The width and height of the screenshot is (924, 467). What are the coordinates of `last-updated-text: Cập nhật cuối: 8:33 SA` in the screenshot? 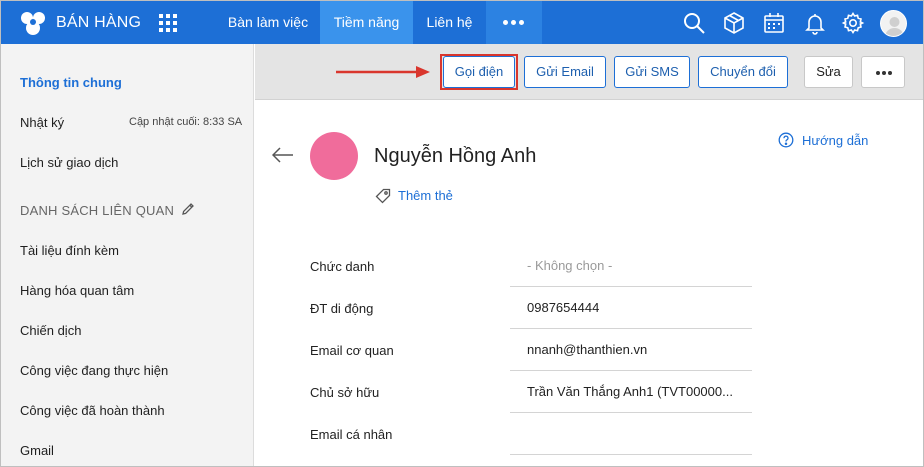 It's located at (186, 122).